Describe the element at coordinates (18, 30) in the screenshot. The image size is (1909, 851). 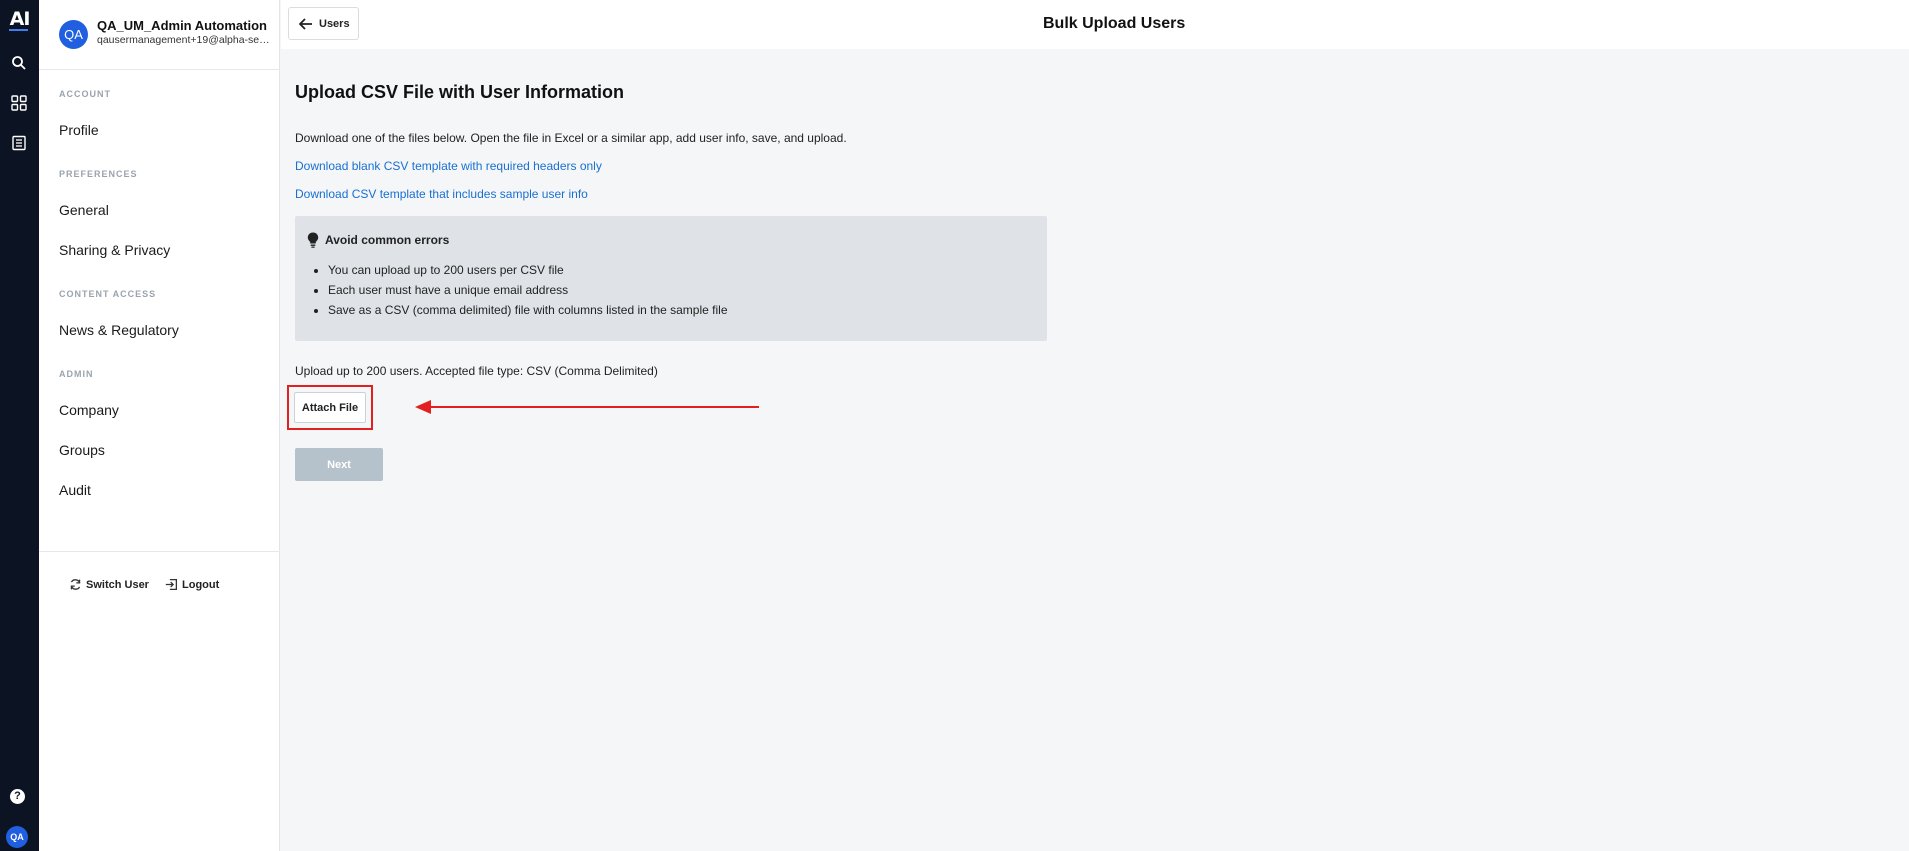
I see `logo-underline` at that location.